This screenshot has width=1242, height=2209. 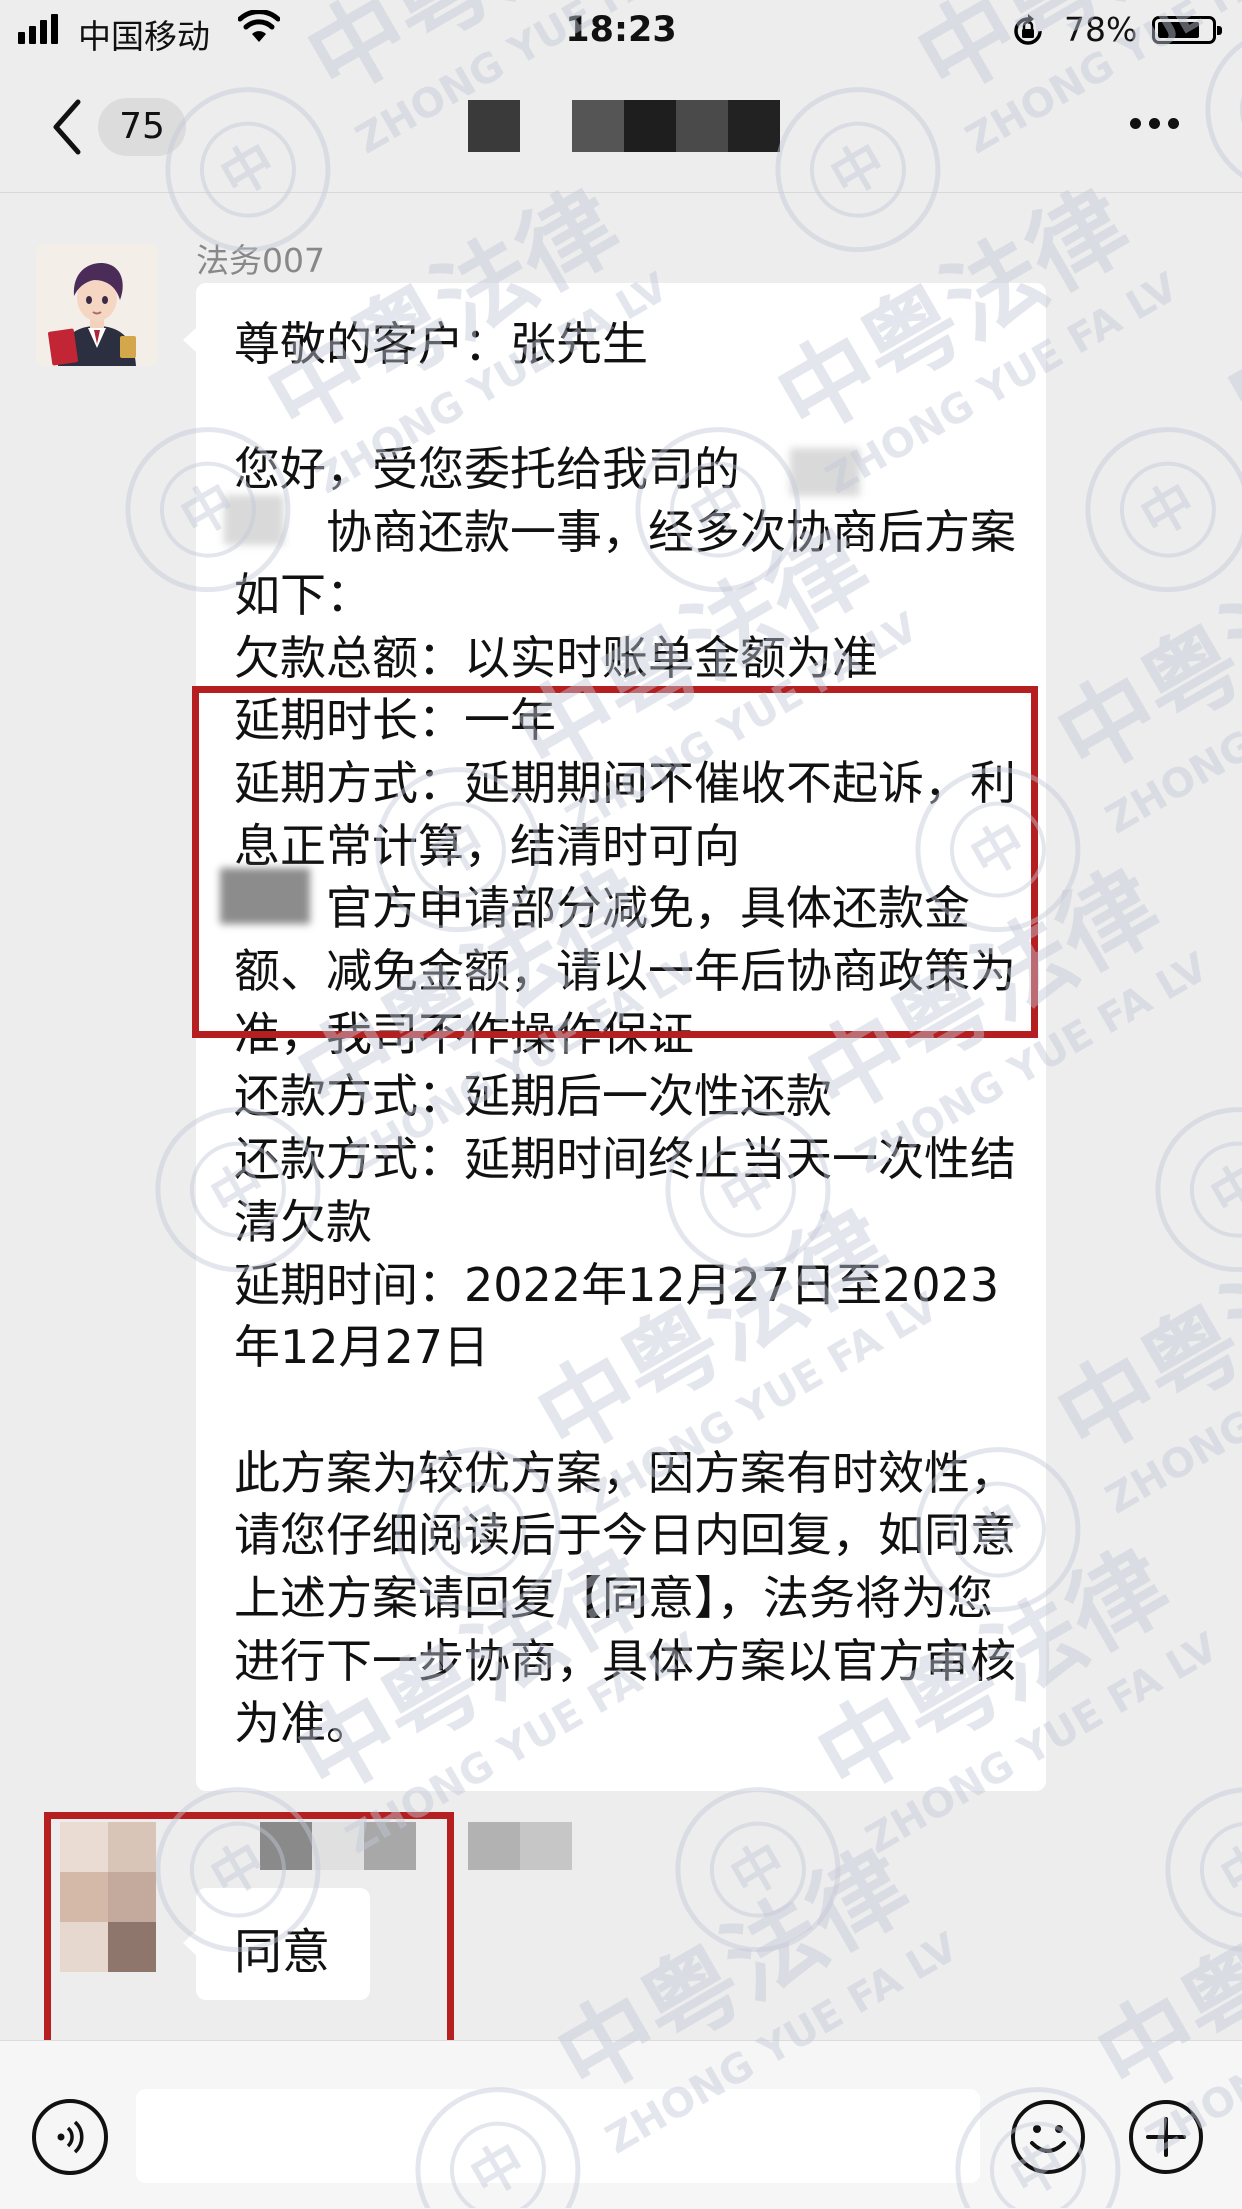 What do you see at coordinates (1178, 30) in the screenshot?
I see `battery-fill` at bounding box center [1178, 30].